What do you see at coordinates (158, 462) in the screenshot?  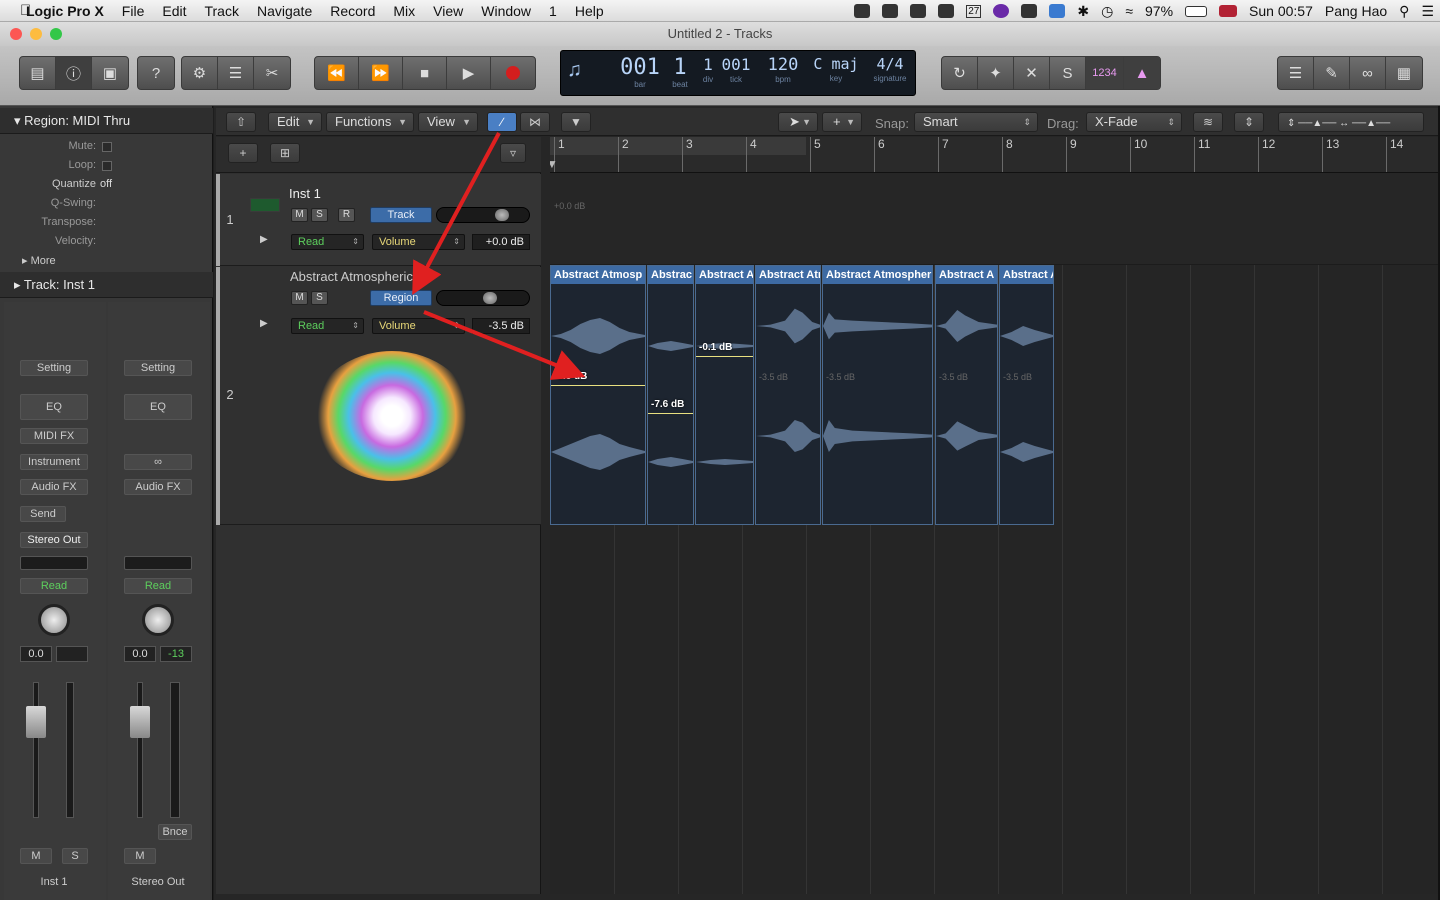 I see `stereo-link-icon: ∞` at bounding box center [158, 462].